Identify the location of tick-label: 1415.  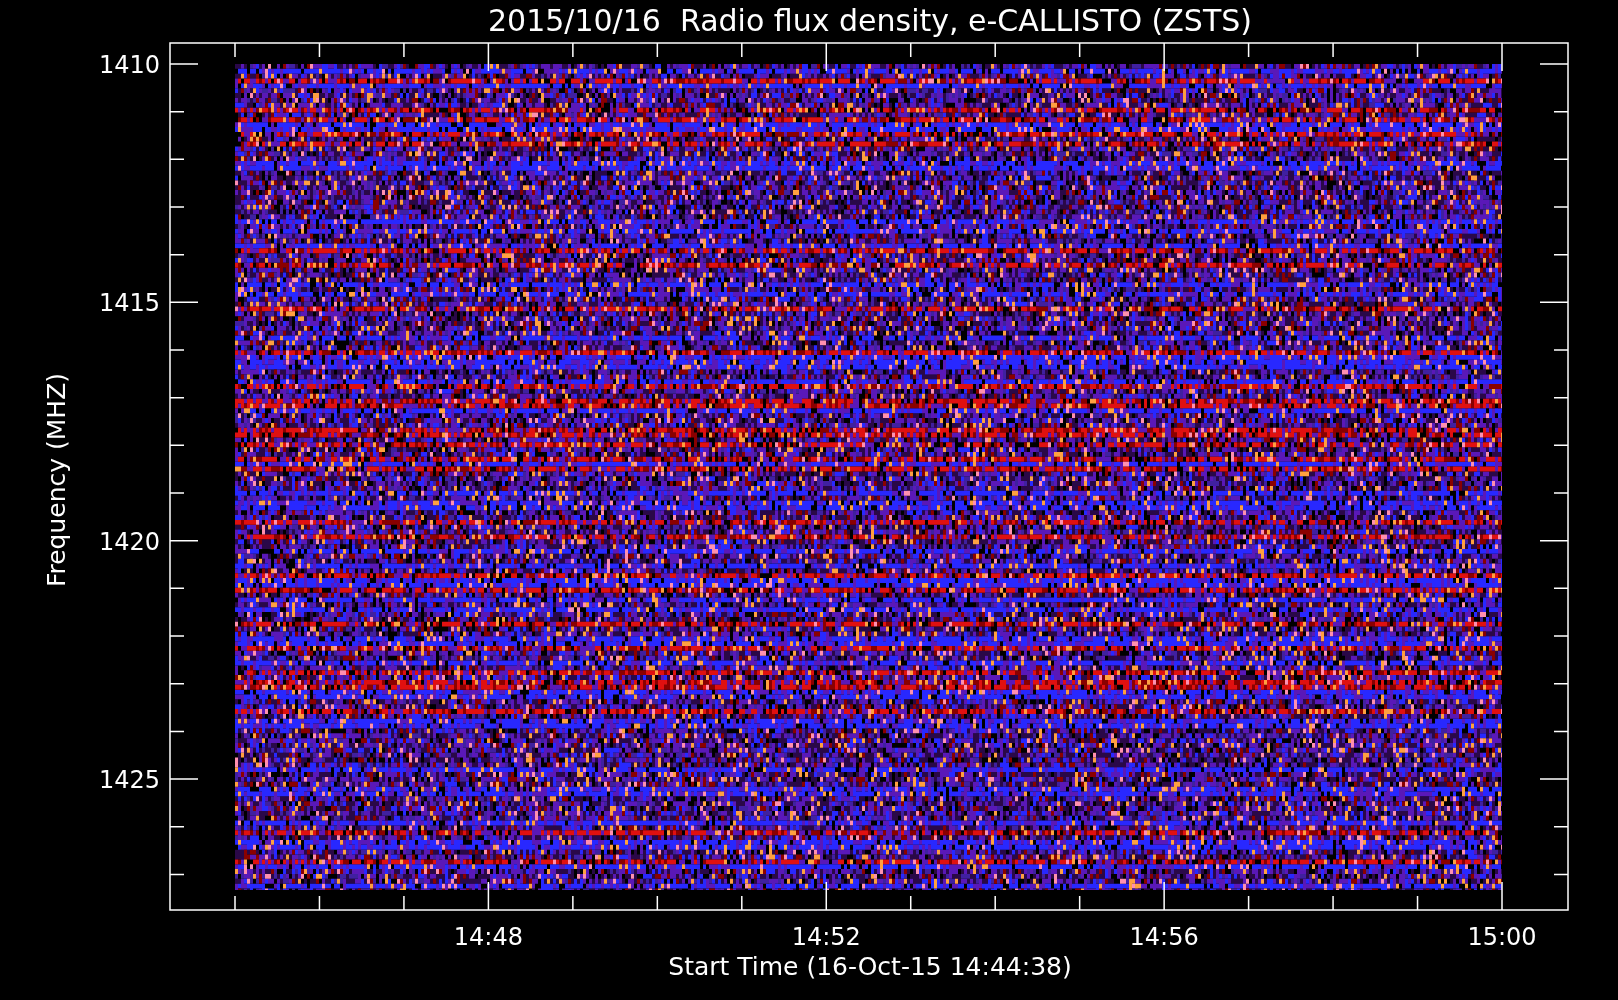
(129, 303).